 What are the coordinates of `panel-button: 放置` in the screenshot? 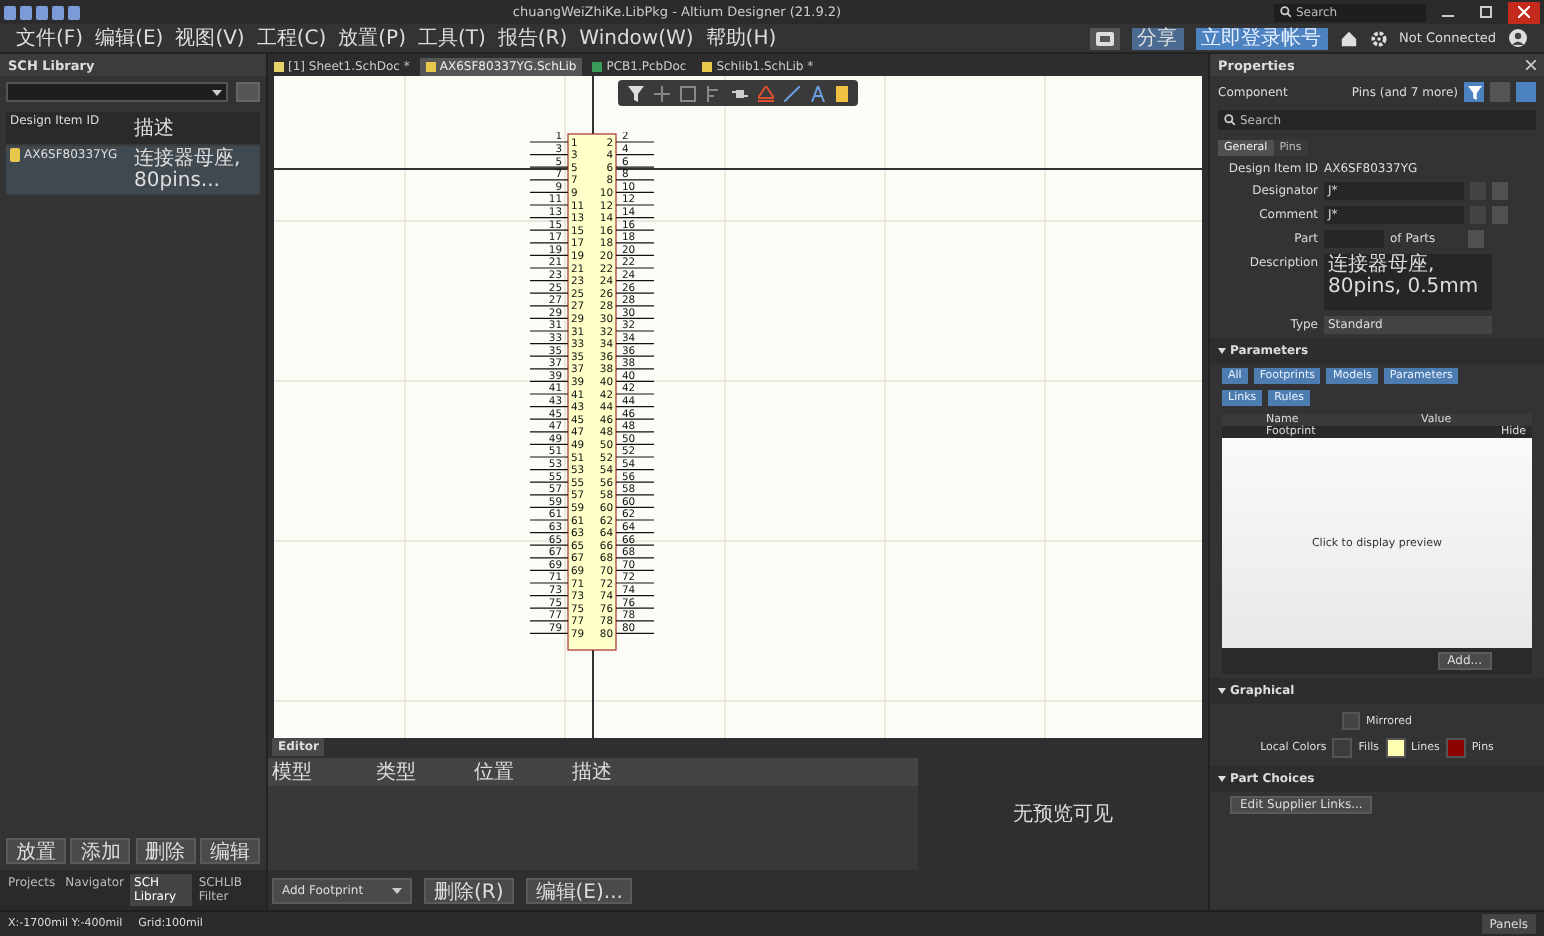 It's located at (36, 851).